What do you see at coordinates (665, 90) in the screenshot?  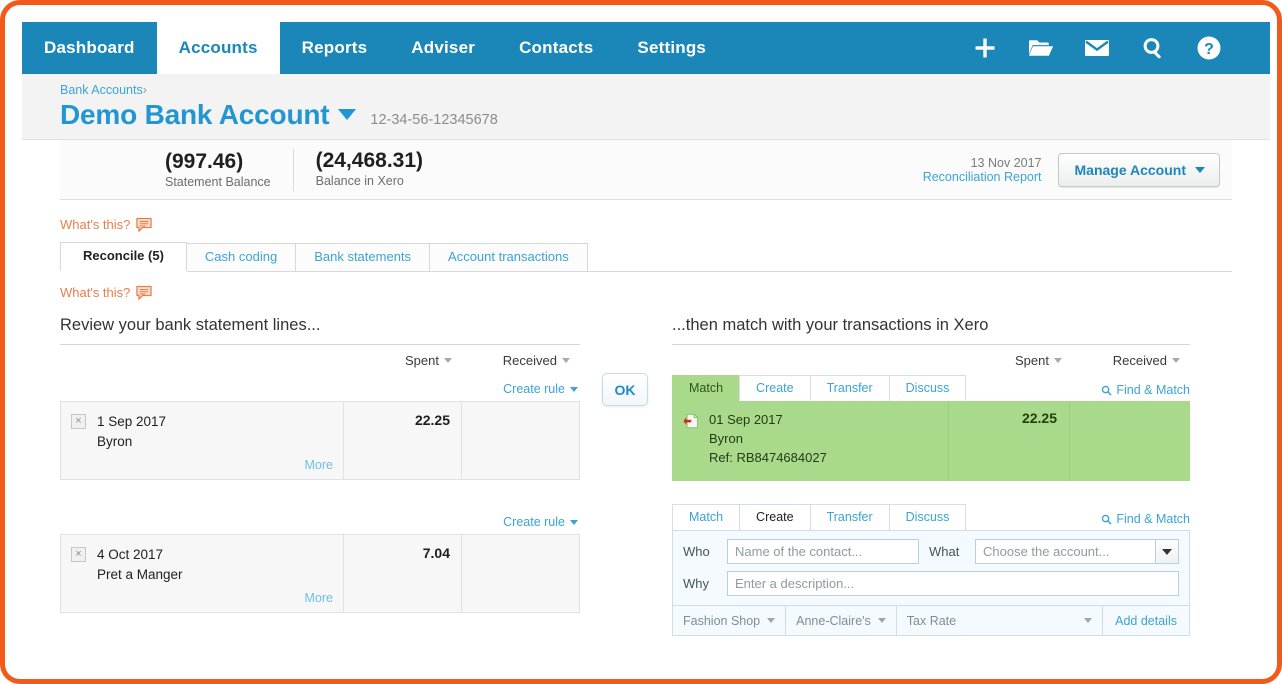 I see `breadcrumb: Bank Accounts›` at bounding box center [665, 90].